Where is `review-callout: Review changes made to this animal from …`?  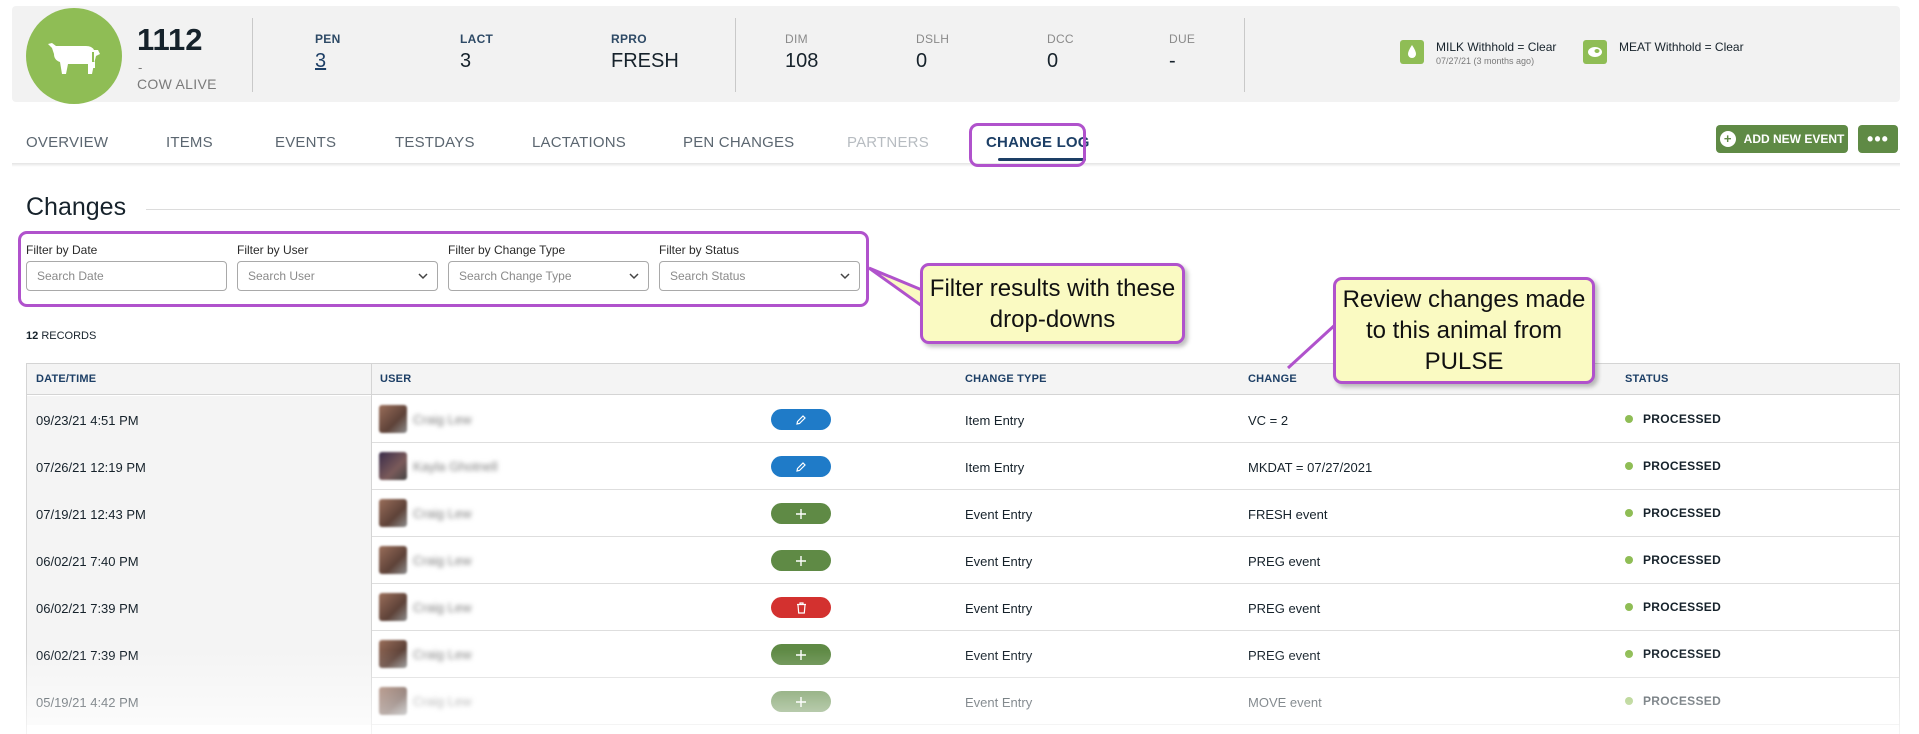 review-callout: Review changes made to this animal from … is located at coordinates (1464, 330).